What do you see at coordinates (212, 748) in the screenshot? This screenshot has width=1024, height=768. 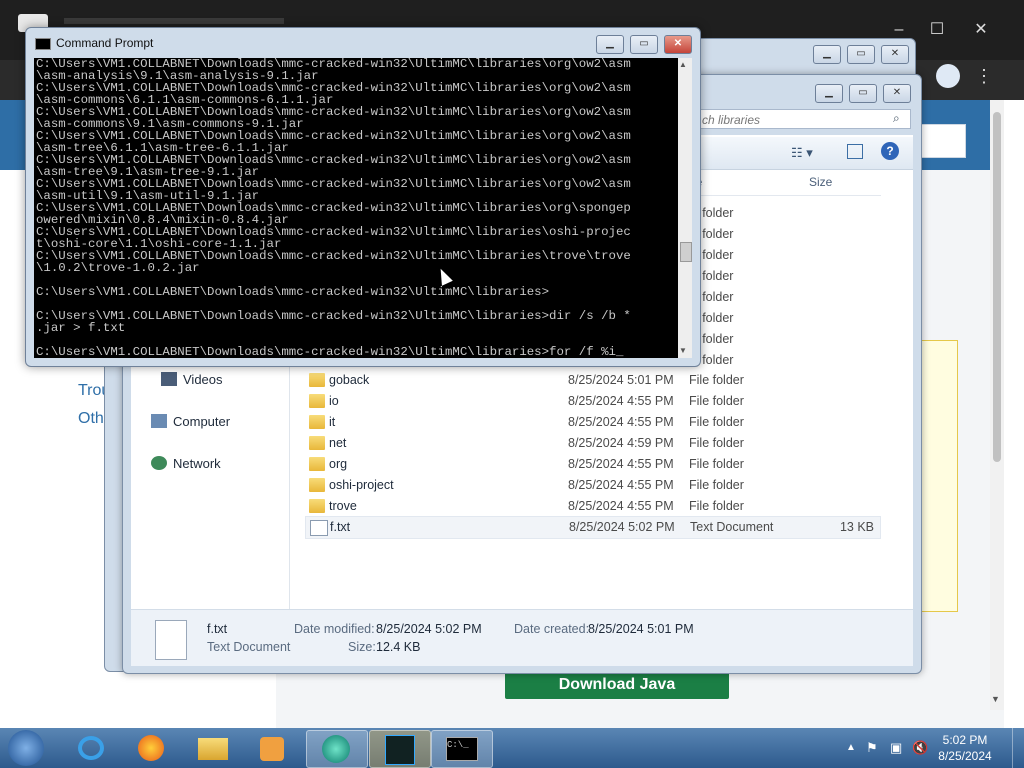 I see `file-explorer-icon` at bounding box center [212, 748].